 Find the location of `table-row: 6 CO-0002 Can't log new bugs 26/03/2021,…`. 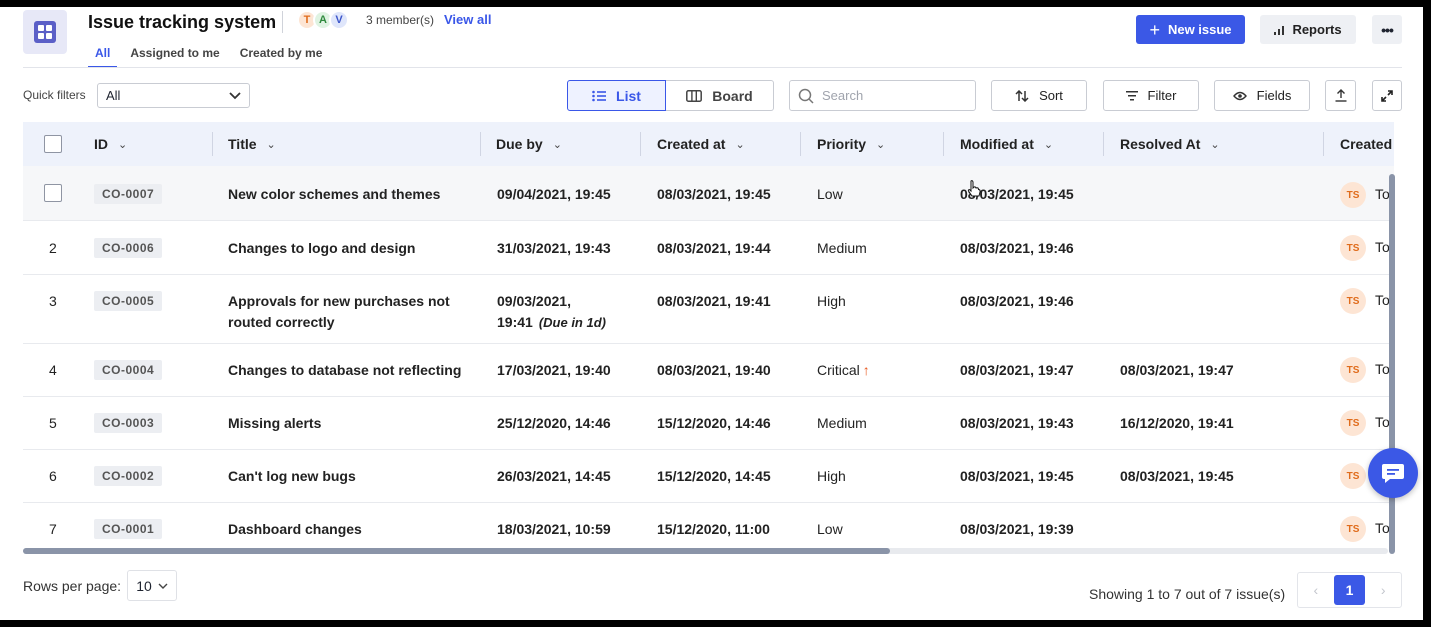

table-row: 6 CO-0002 Can't log new bugs 26/03/2021,… is located at coordinates (708, 476).